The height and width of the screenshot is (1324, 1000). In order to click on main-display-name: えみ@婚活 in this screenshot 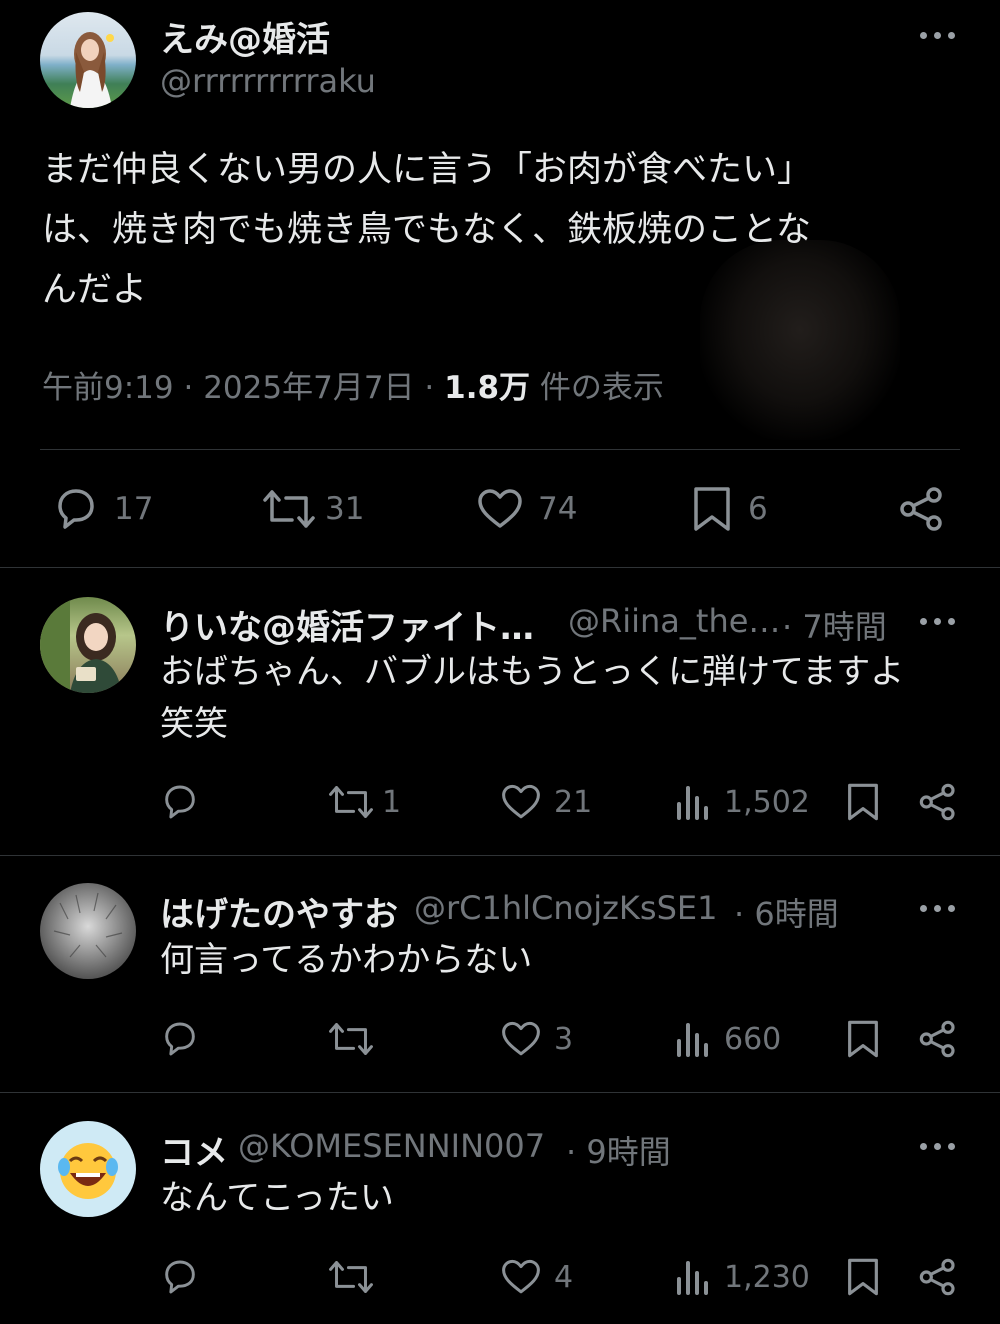, I will do `click(245, 36)`.